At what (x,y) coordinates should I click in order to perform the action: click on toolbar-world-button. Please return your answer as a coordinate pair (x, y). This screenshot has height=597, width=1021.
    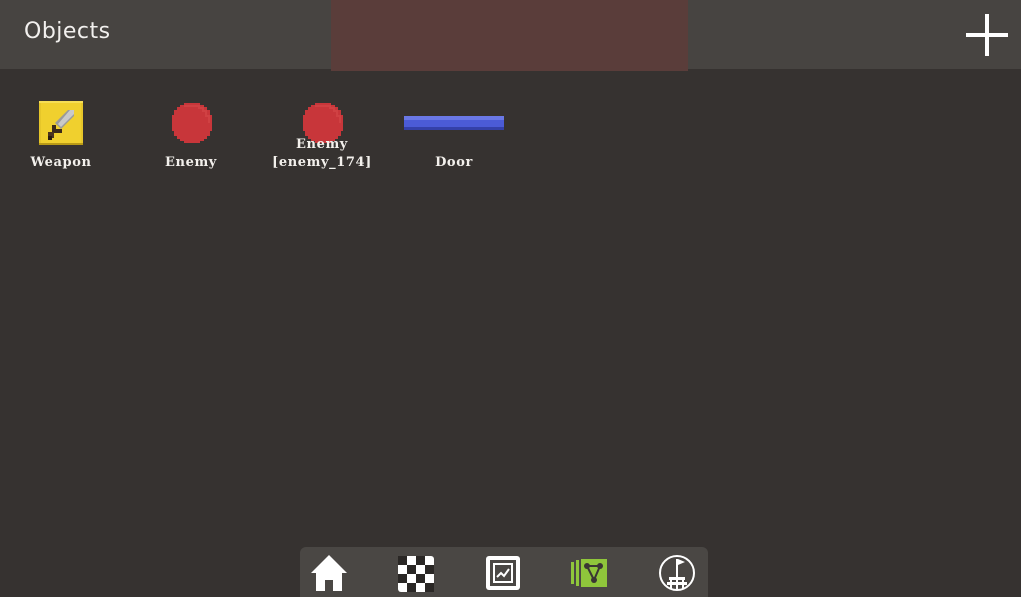
    Looking at the image, I should click on (677, 573).